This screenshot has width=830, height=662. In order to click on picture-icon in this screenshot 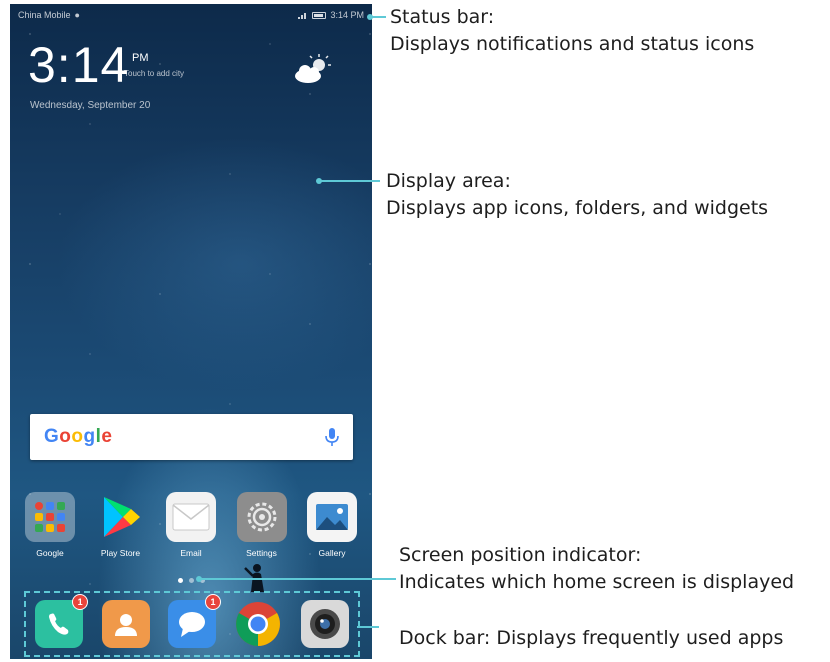, I will do `click(332, 517)`.